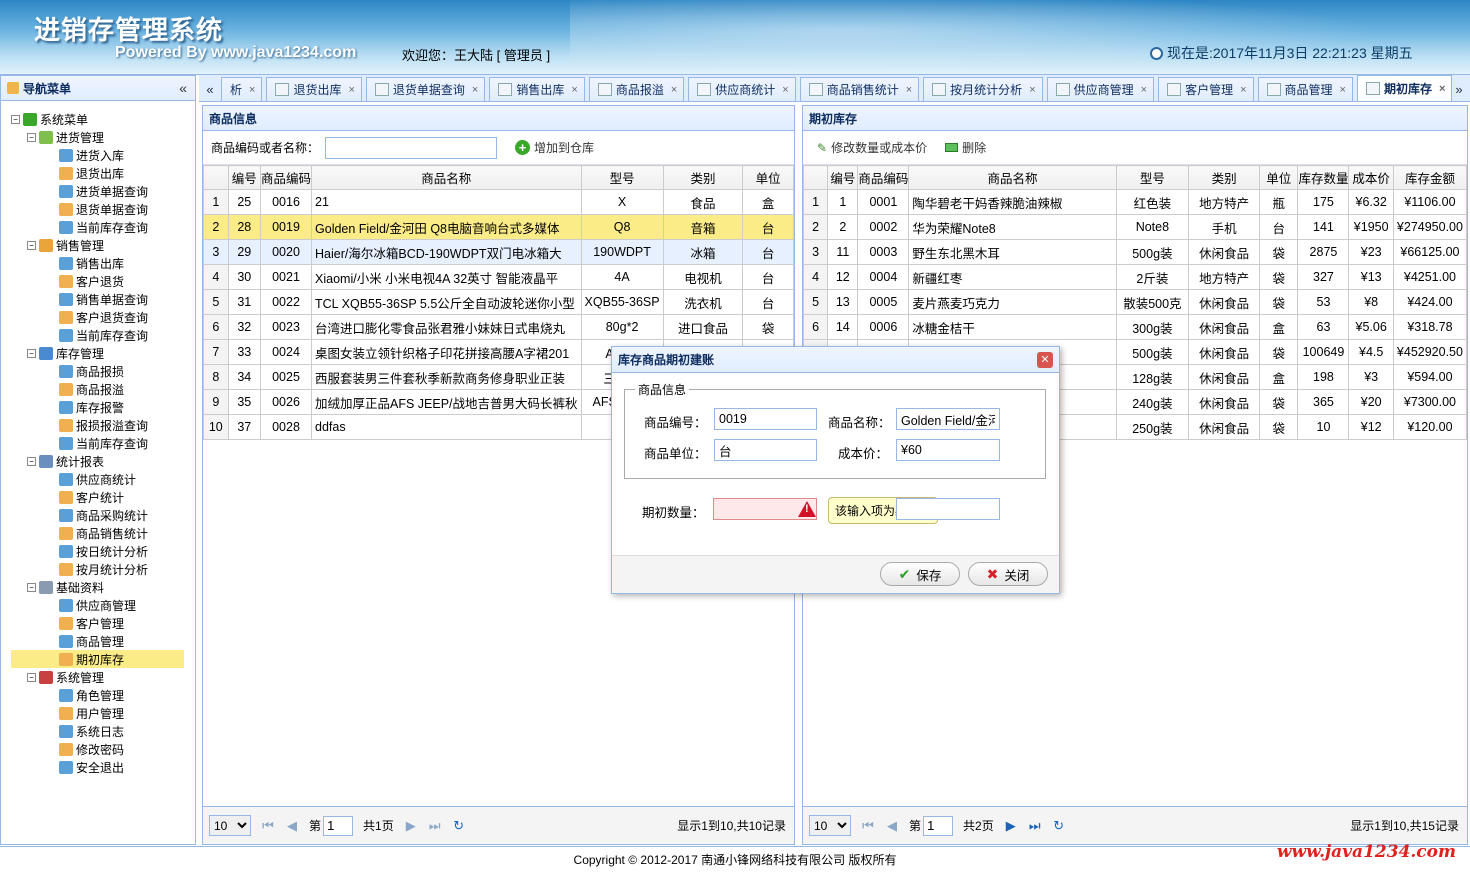 The image size is (1470, 876). I want to click on nav-group: − 统计报表, so click(97, 461).